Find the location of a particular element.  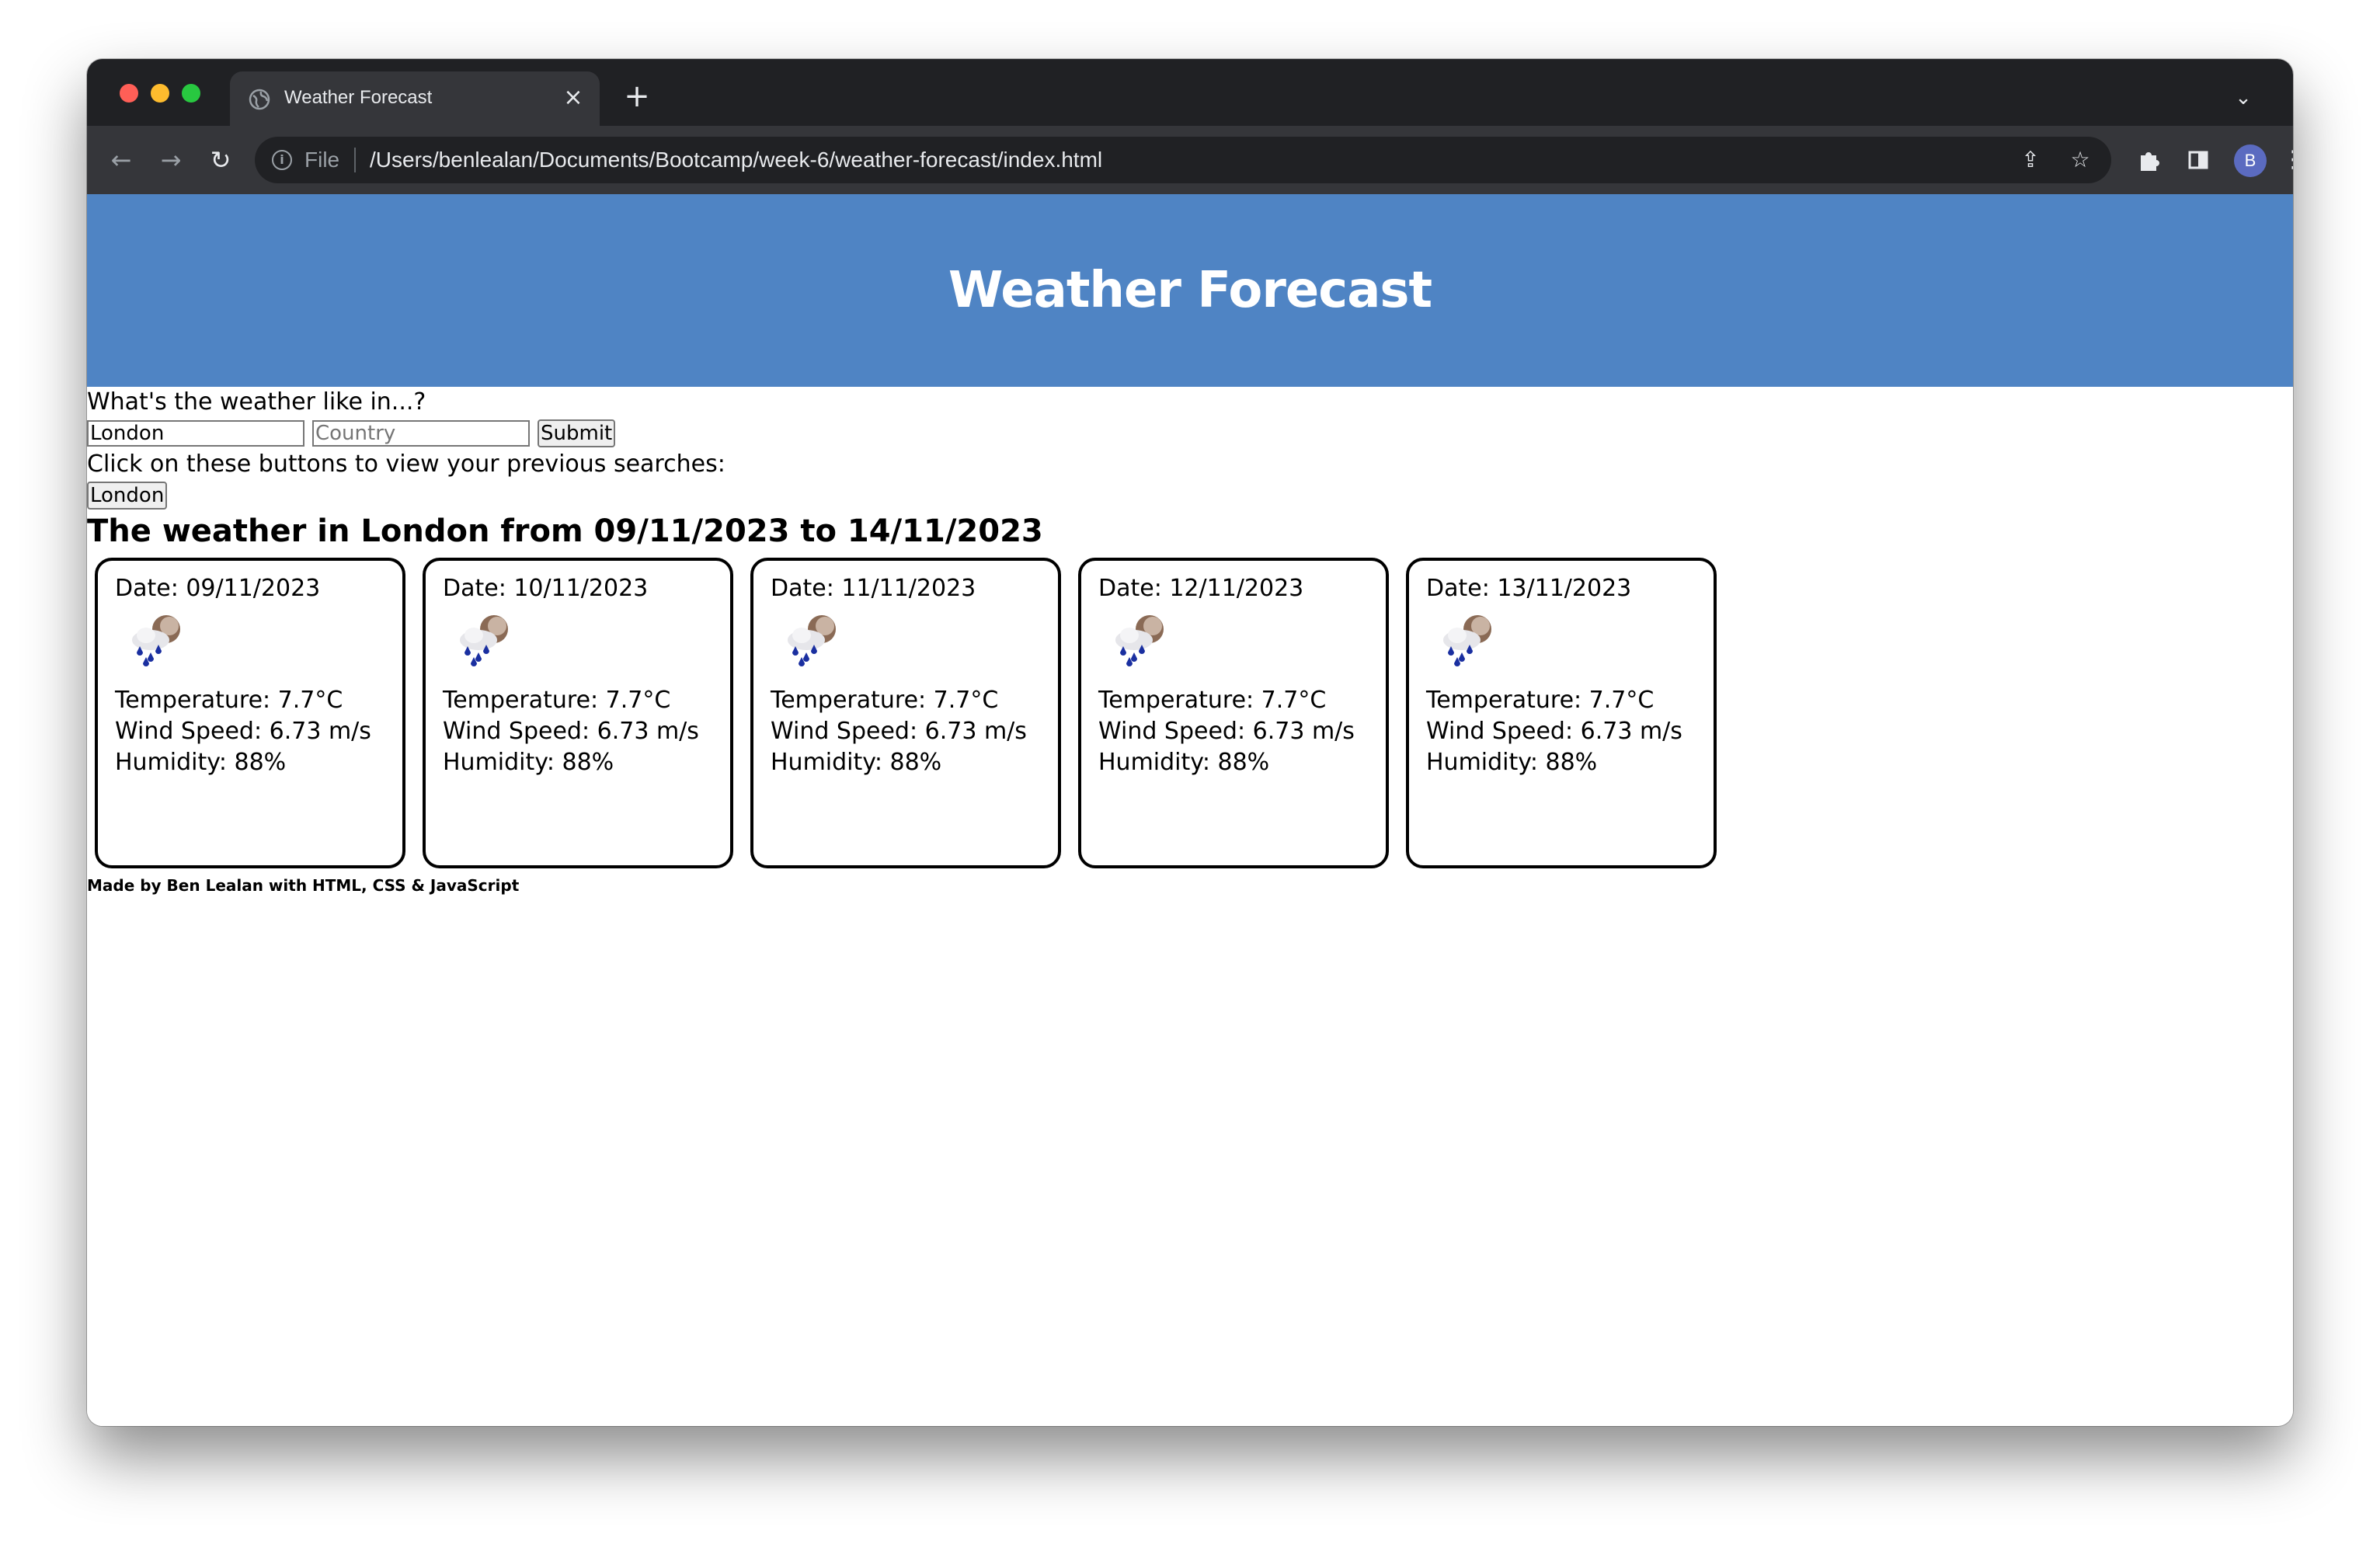

city-input is located at coordinates (196, 433).